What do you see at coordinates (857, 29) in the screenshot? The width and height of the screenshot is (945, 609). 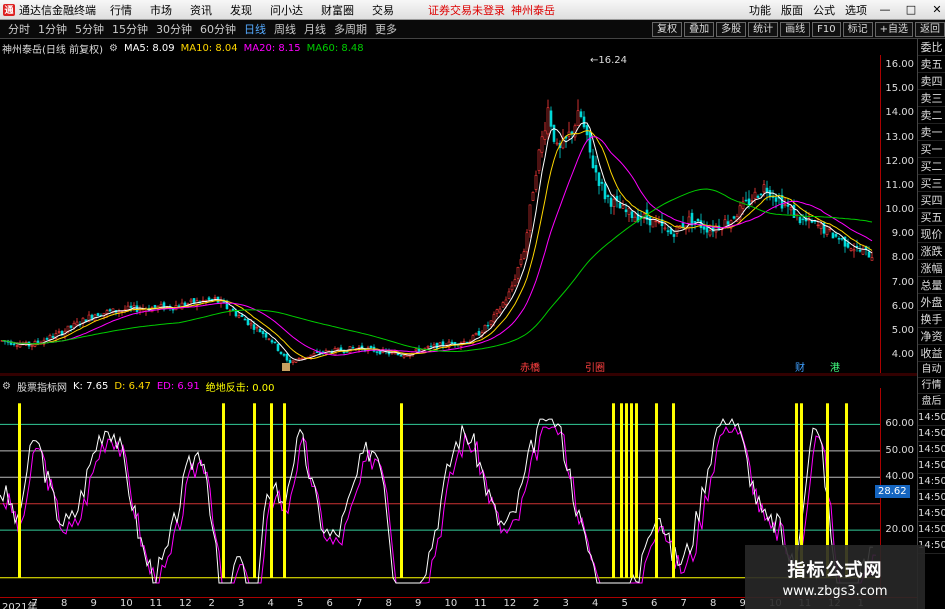 I see `mark-button: 标记` at bounding box center [857, 29].